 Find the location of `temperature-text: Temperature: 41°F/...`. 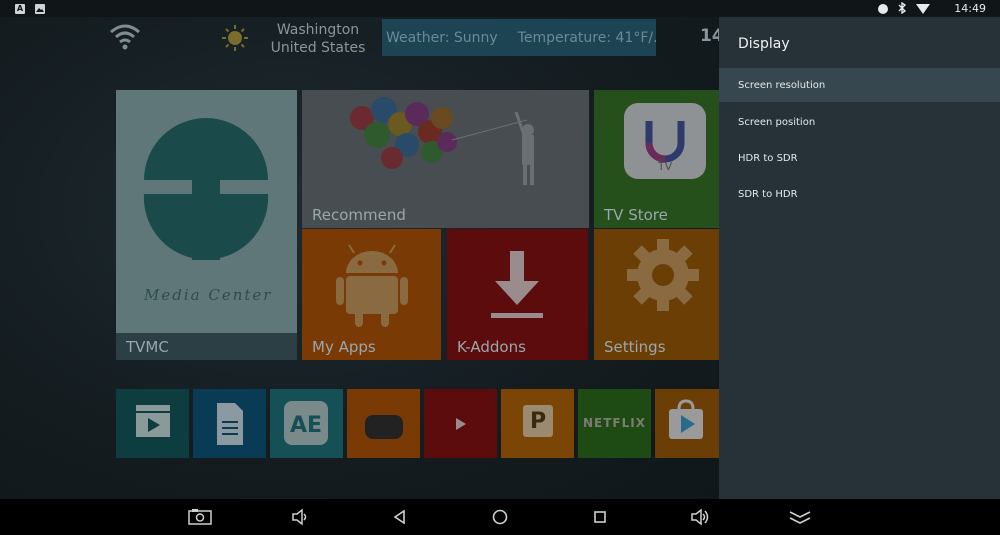

temperature-text: Temperature: 41°F/... is located at coordinates (586, 37).